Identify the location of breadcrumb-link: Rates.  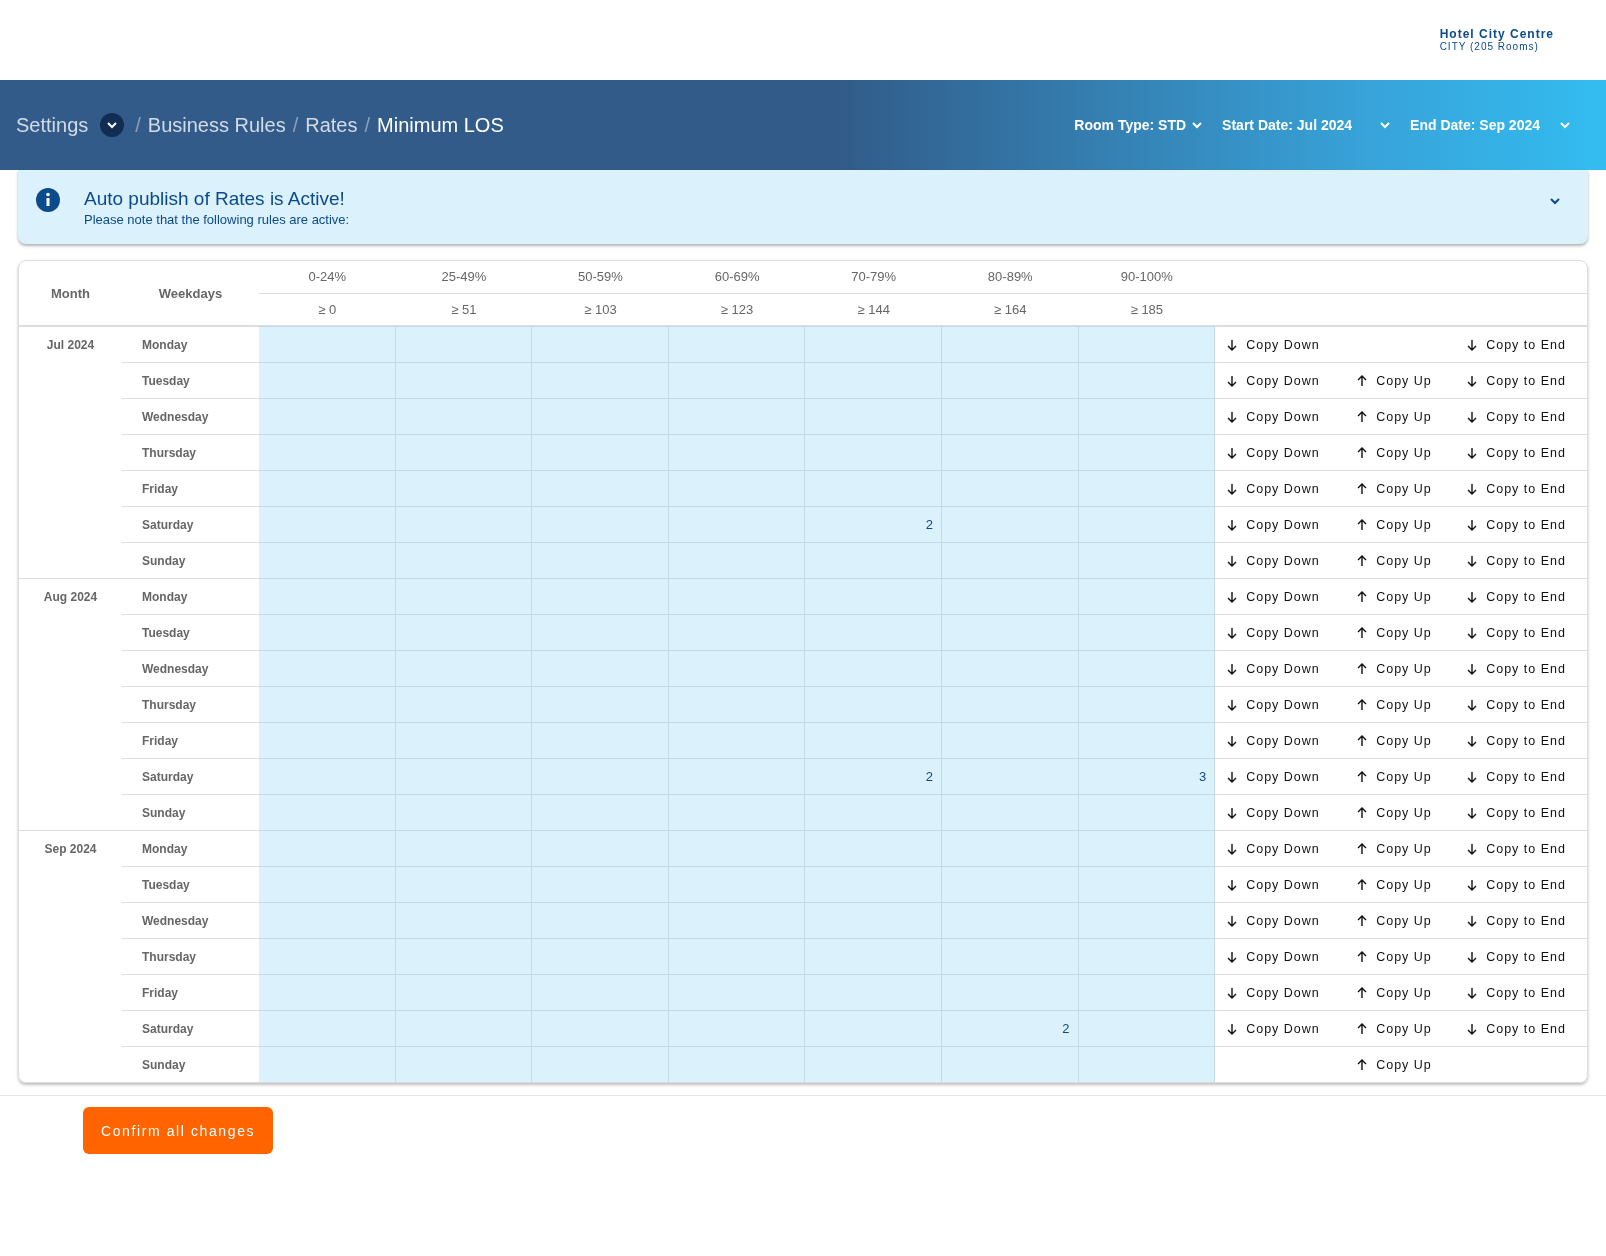
(331, 125).